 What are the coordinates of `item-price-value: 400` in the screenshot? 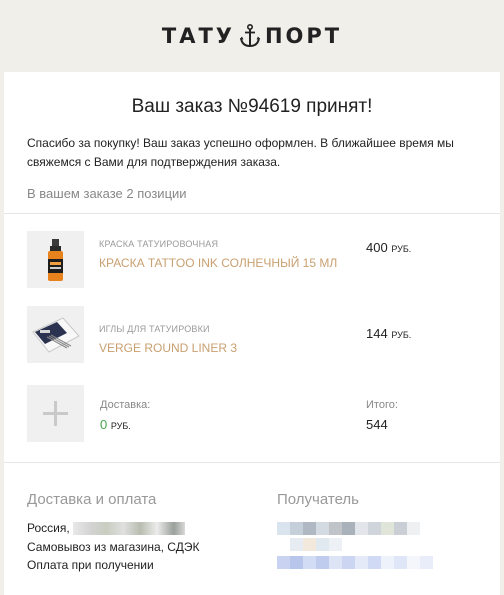 It's located at (377, 247).